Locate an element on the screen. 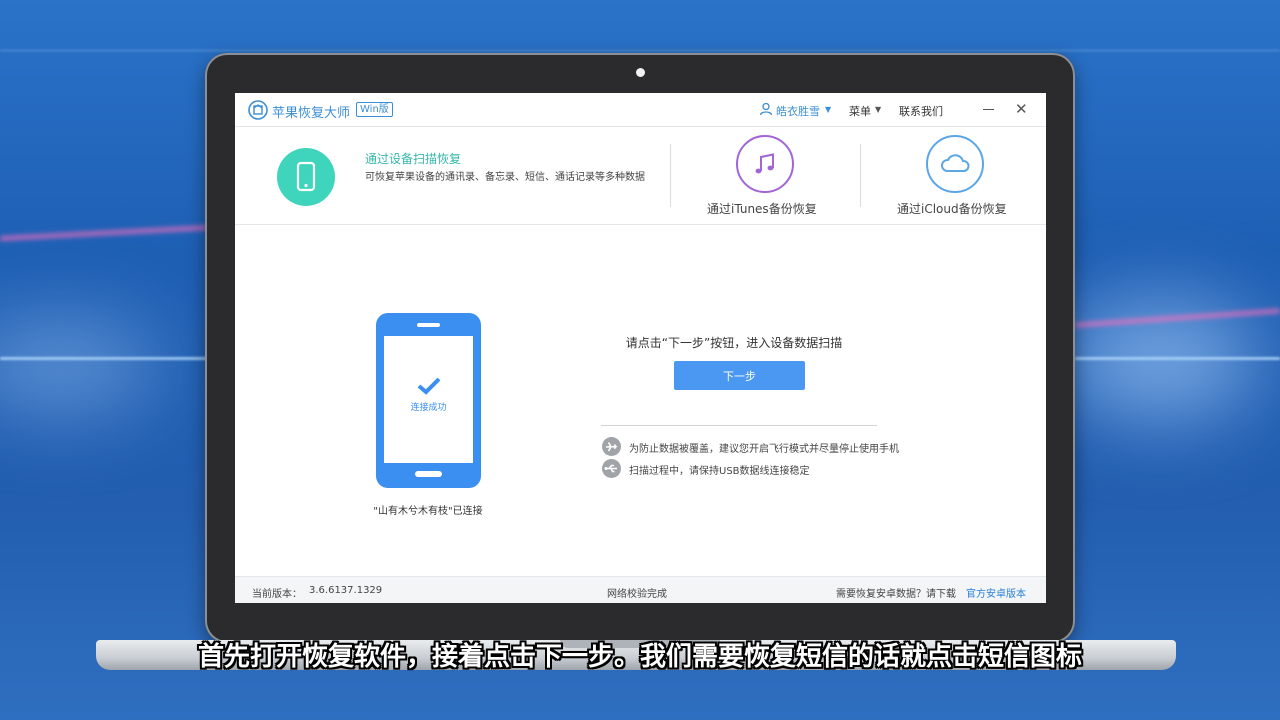 The height and width of the screenshot is (720, 1280). title-bar: 苹果恢复大师 Win版 皓衣胜雪 ▼ 菜单 ▼ 联系我们 ✕ is located at coordinates (640, 110).